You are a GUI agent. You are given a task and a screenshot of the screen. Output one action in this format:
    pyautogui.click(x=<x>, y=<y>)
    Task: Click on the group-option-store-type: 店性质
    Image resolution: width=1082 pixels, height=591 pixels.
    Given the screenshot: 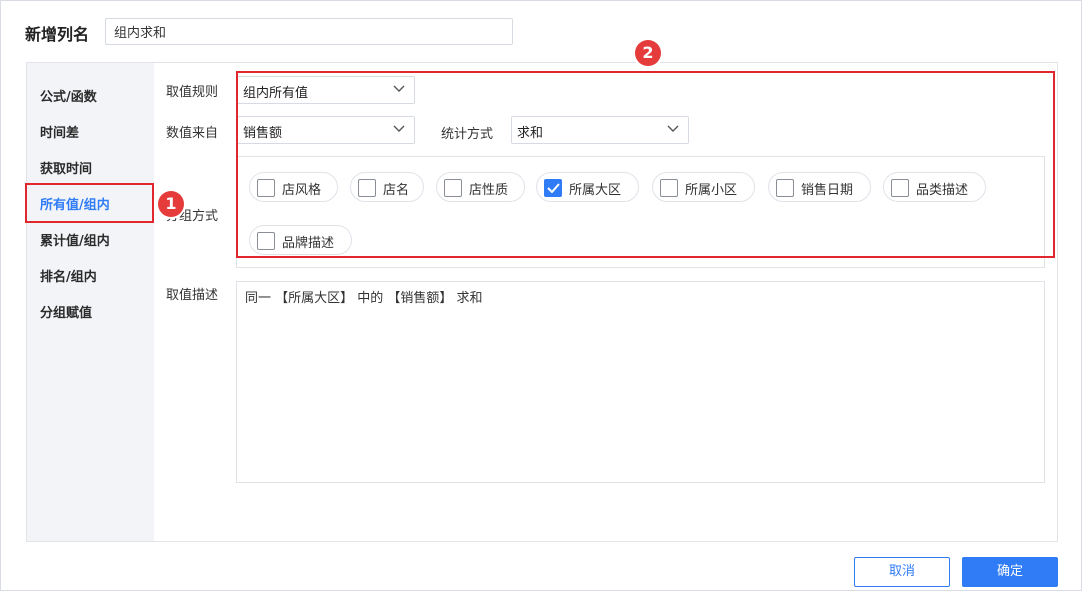 What is the action you would take?
    pyautogui.click(x=480, y=187)
    